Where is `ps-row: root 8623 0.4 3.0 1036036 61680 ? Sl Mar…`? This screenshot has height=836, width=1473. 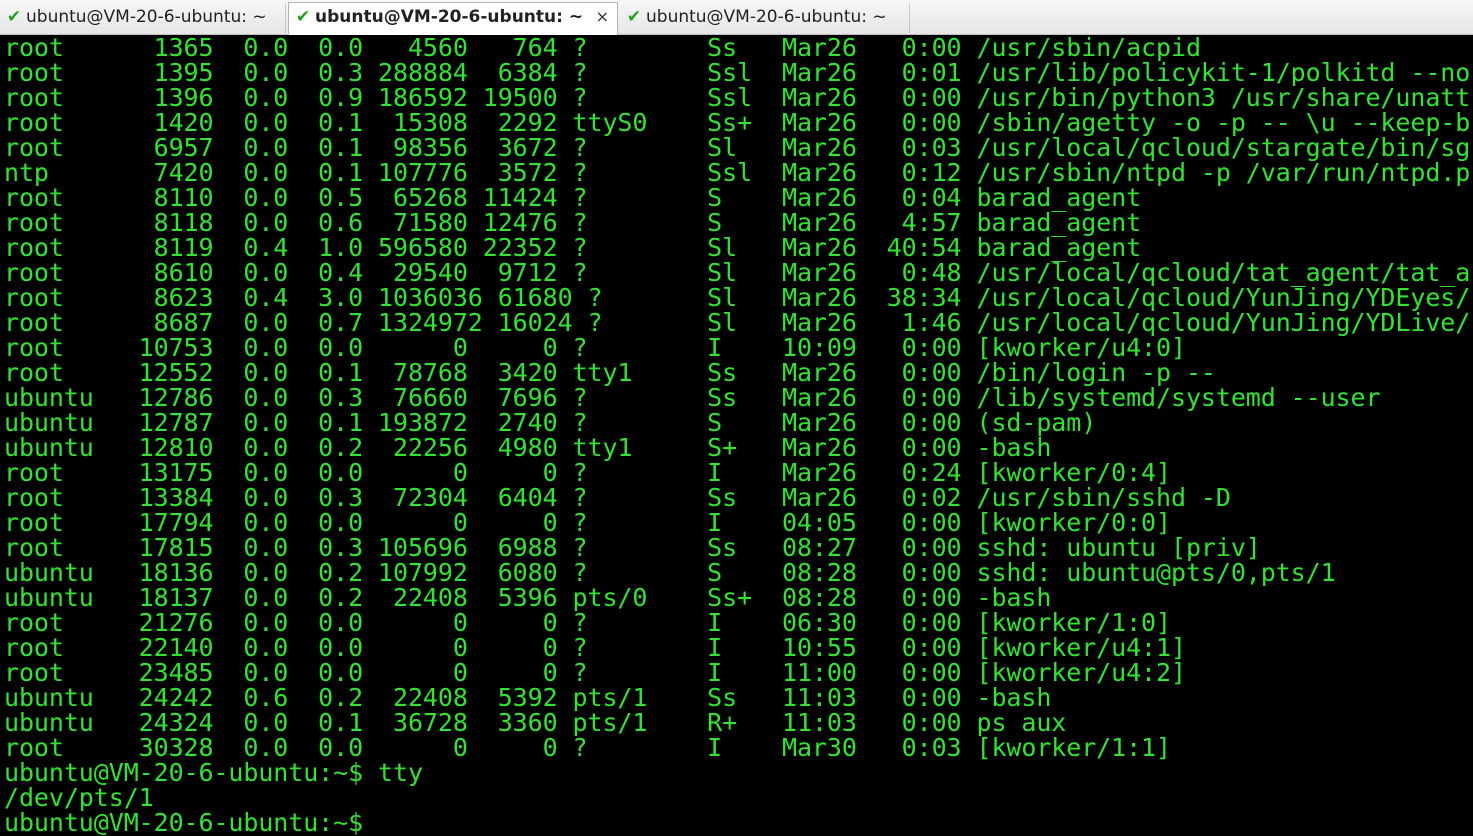
ps-row: root 8623 0.4 3.0 1036036 61680 ? Sl Mar… is located at coordinates (737, 297).